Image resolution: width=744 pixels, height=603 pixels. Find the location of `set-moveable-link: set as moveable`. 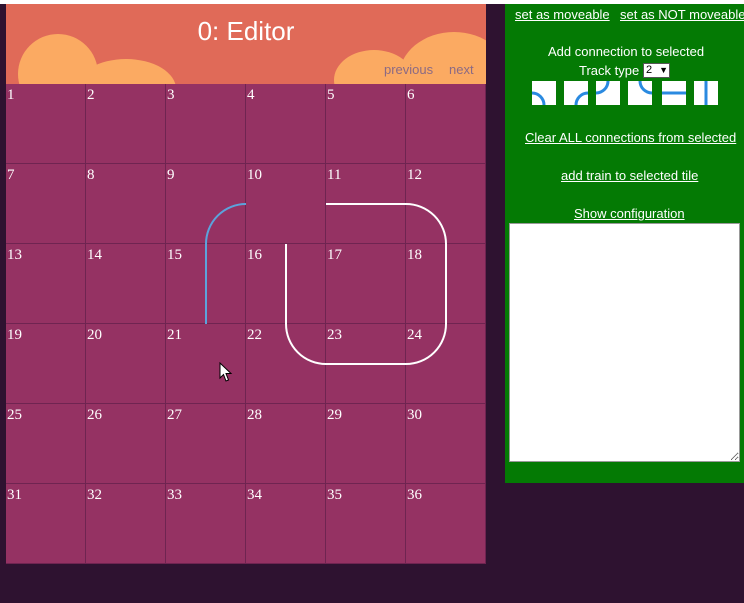

set-moveable-link: set as moveable is located at coordinates (562, 14).